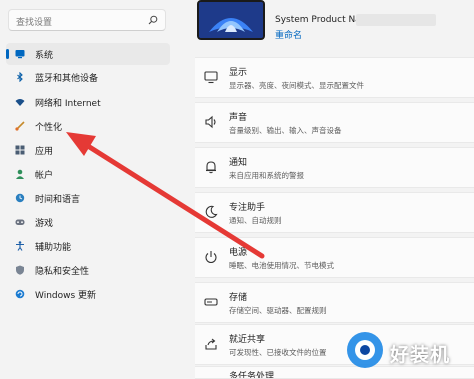 The image size is (474, 379). I want to click on speaker-icon, so click(210, 122).